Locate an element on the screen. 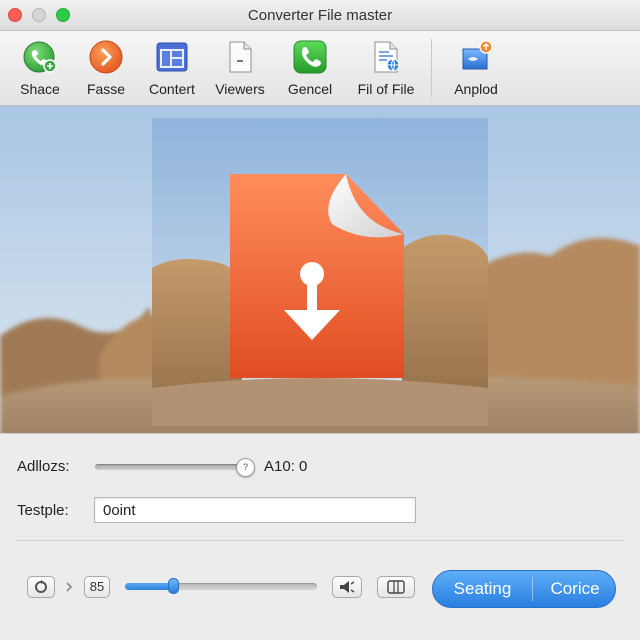 The image size is (640, 640). toolbar-file-button: Fil of File is located at coordinates (386, 70).